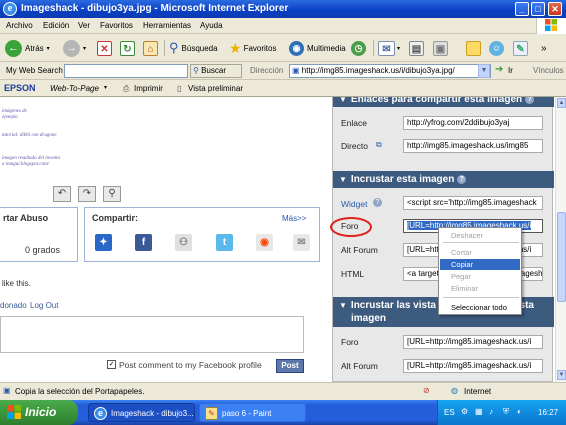  Describe the element at coordinates (211, 25) in the screenshot. I see `menu-ayuda: Ayuda` at that location.